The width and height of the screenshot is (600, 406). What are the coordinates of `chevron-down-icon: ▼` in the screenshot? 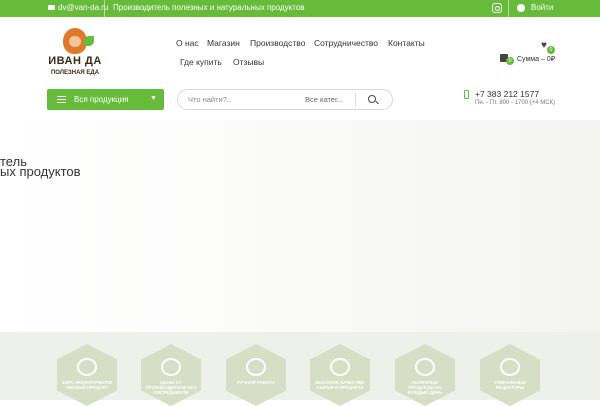 It's located at (153, 98).